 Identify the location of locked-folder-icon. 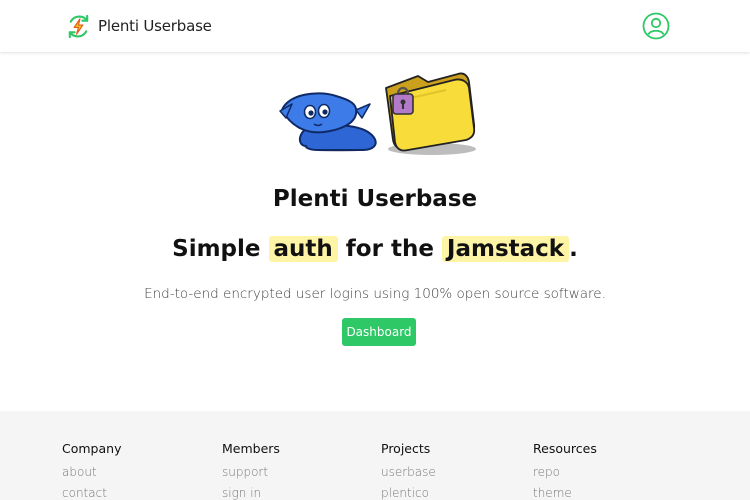
(430, 113).